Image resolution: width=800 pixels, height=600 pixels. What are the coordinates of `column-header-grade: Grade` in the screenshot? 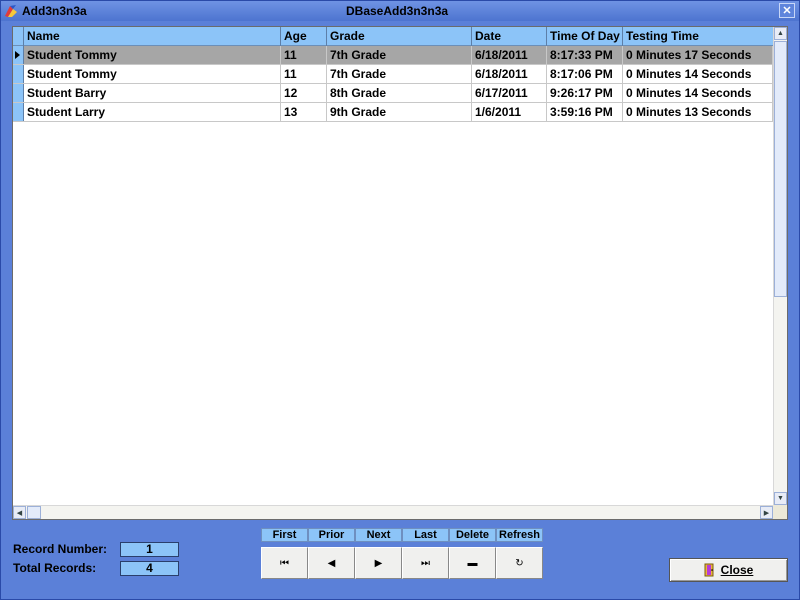 It's located at (399, 36).